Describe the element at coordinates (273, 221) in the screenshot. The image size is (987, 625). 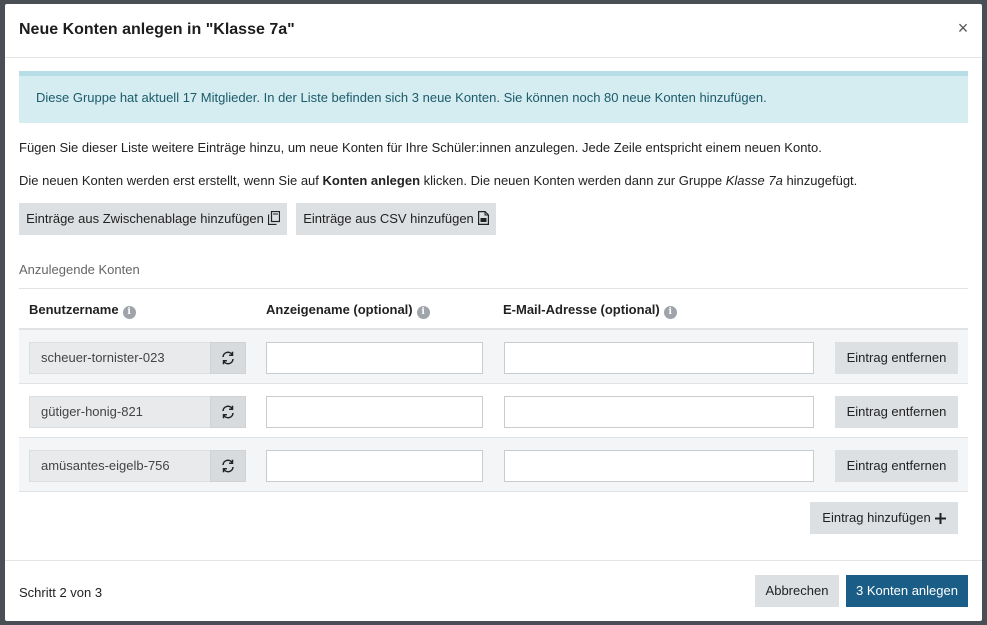
I see `clipboard-copy-icon` at that location.